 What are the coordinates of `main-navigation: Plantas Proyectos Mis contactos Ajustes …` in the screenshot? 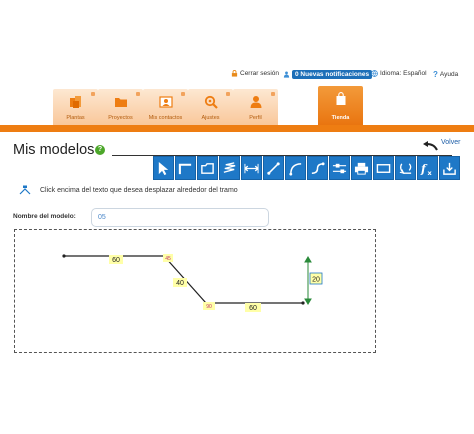 It's located at (237, 104).